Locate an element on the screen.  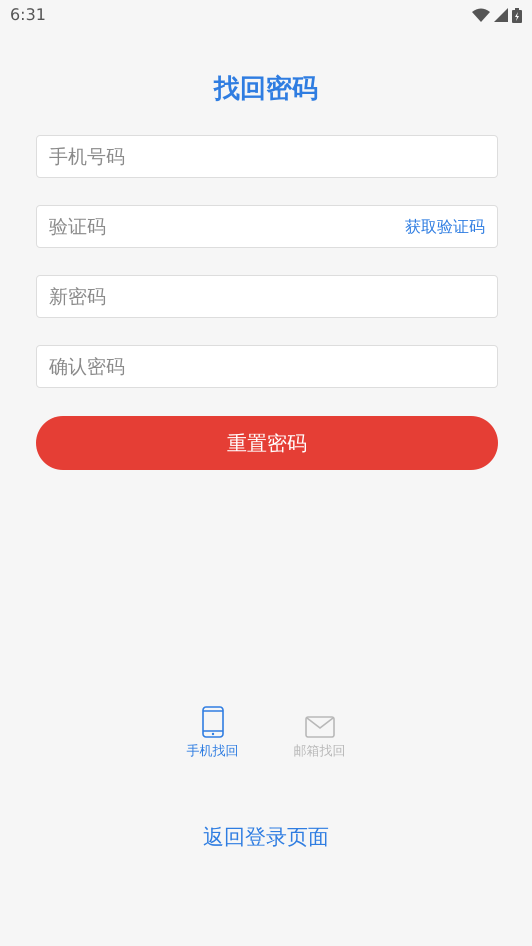
input-field: 新密码 is located at coordinates (267, 296).